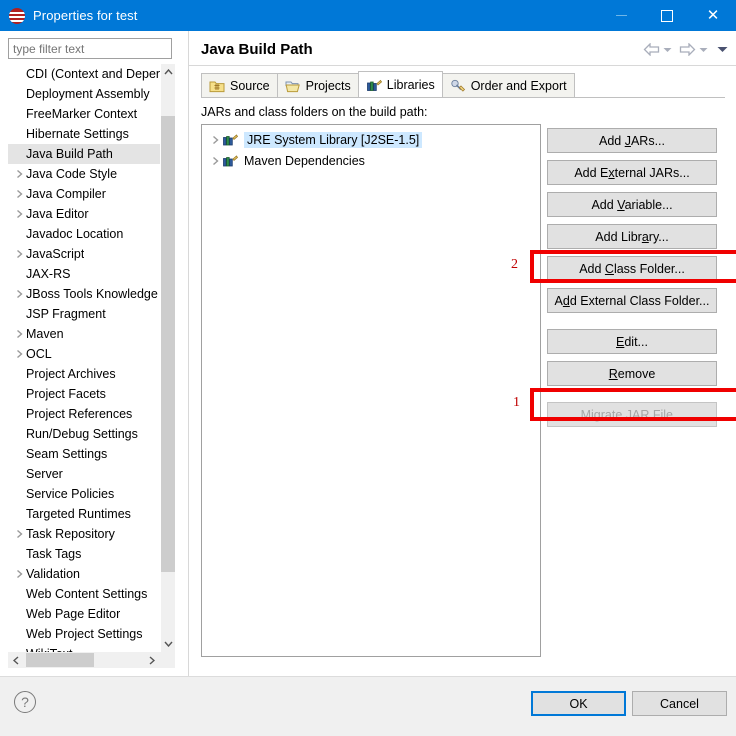  Describe the element at coordinates (84, 574) in the screenshot. I see `sidebar-item-validation: Validation` at that location.